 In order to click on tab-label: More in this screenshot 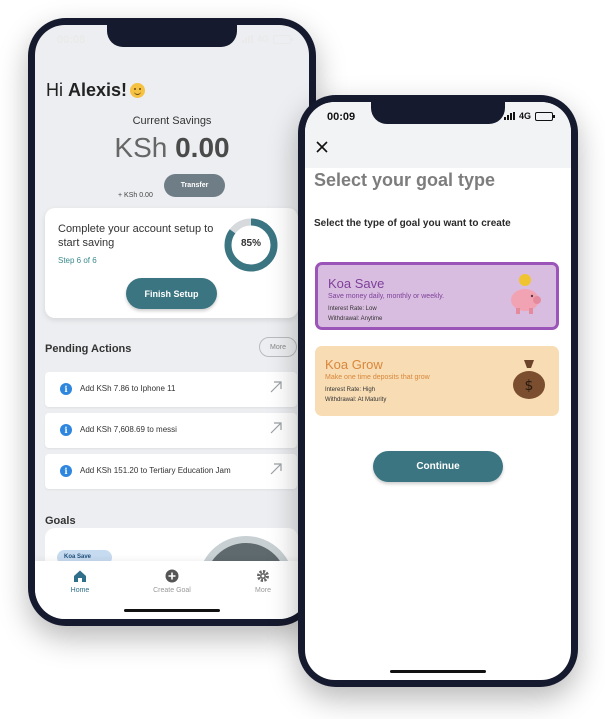, I will do `click(263, 590)`.